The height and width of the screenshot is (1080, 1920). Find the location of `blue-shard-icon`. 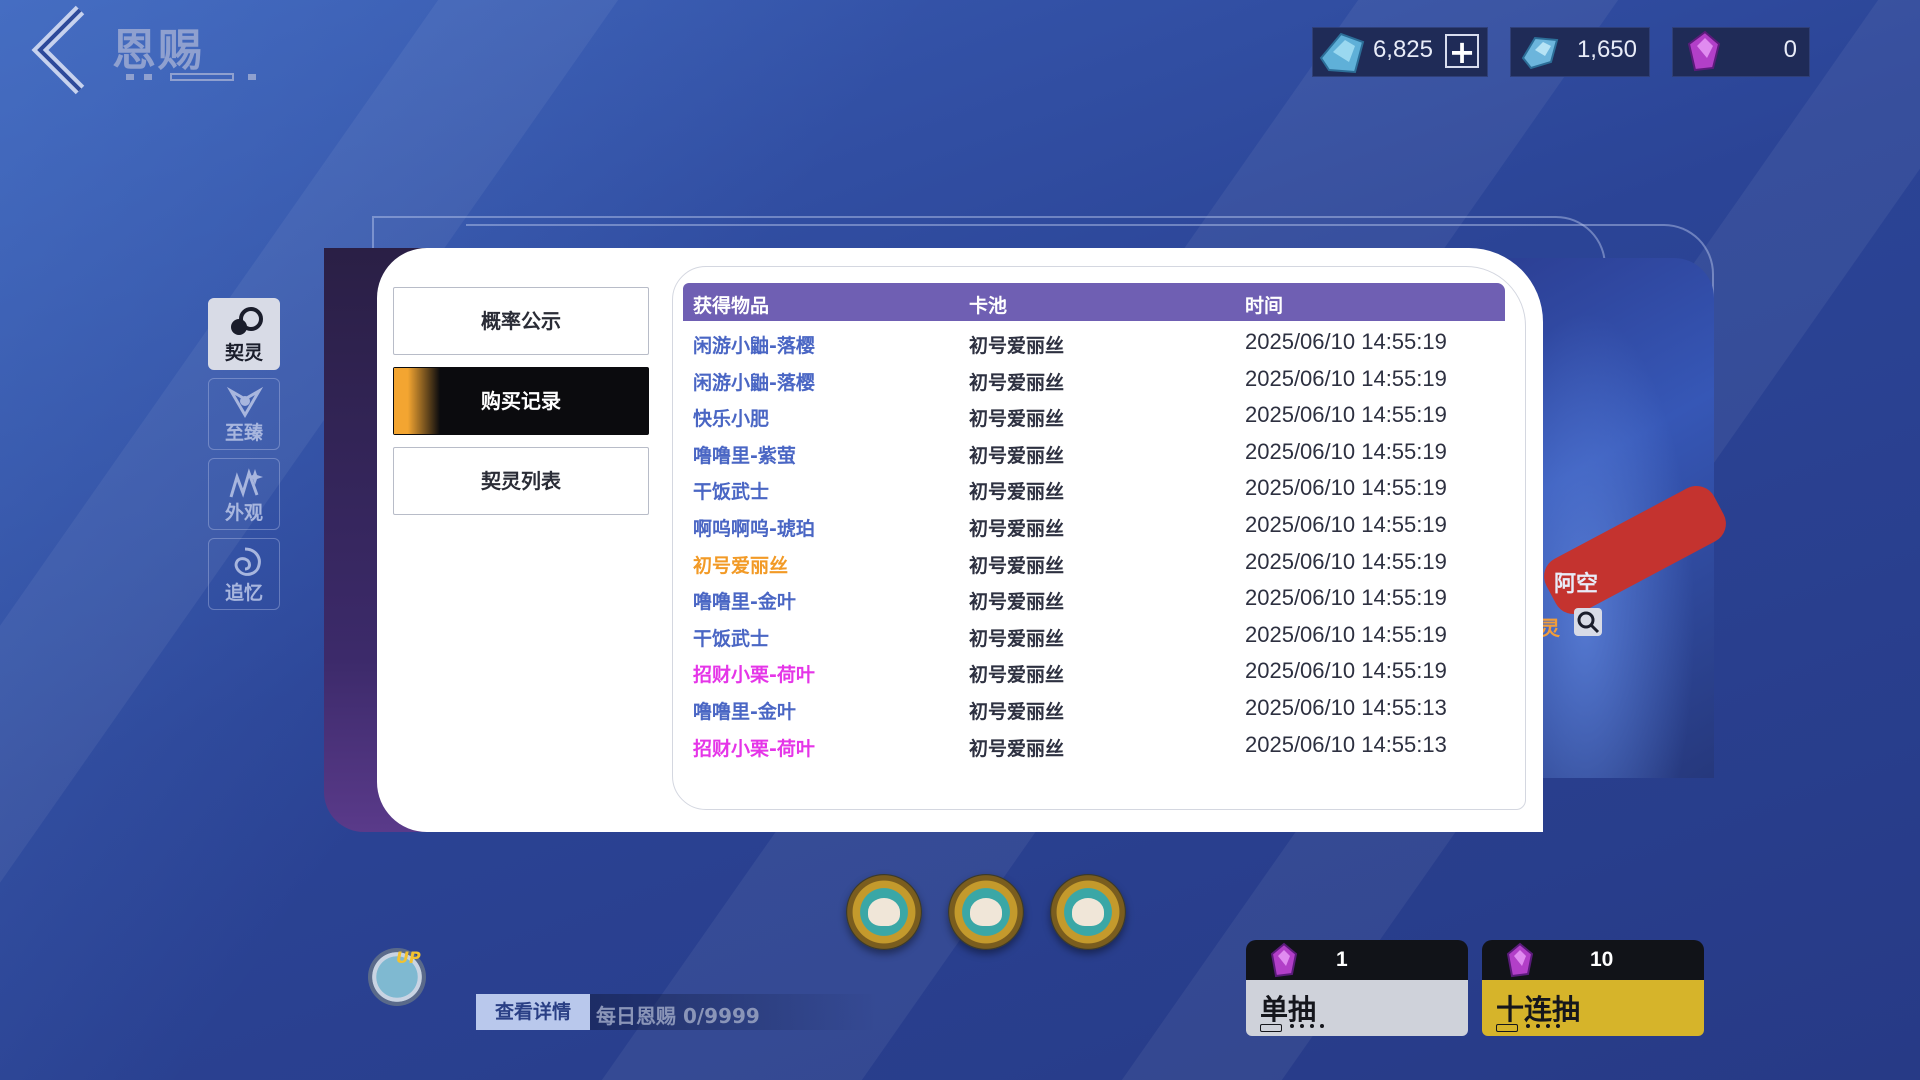

blue-shard-icon is located at coordinates (1540, 53).